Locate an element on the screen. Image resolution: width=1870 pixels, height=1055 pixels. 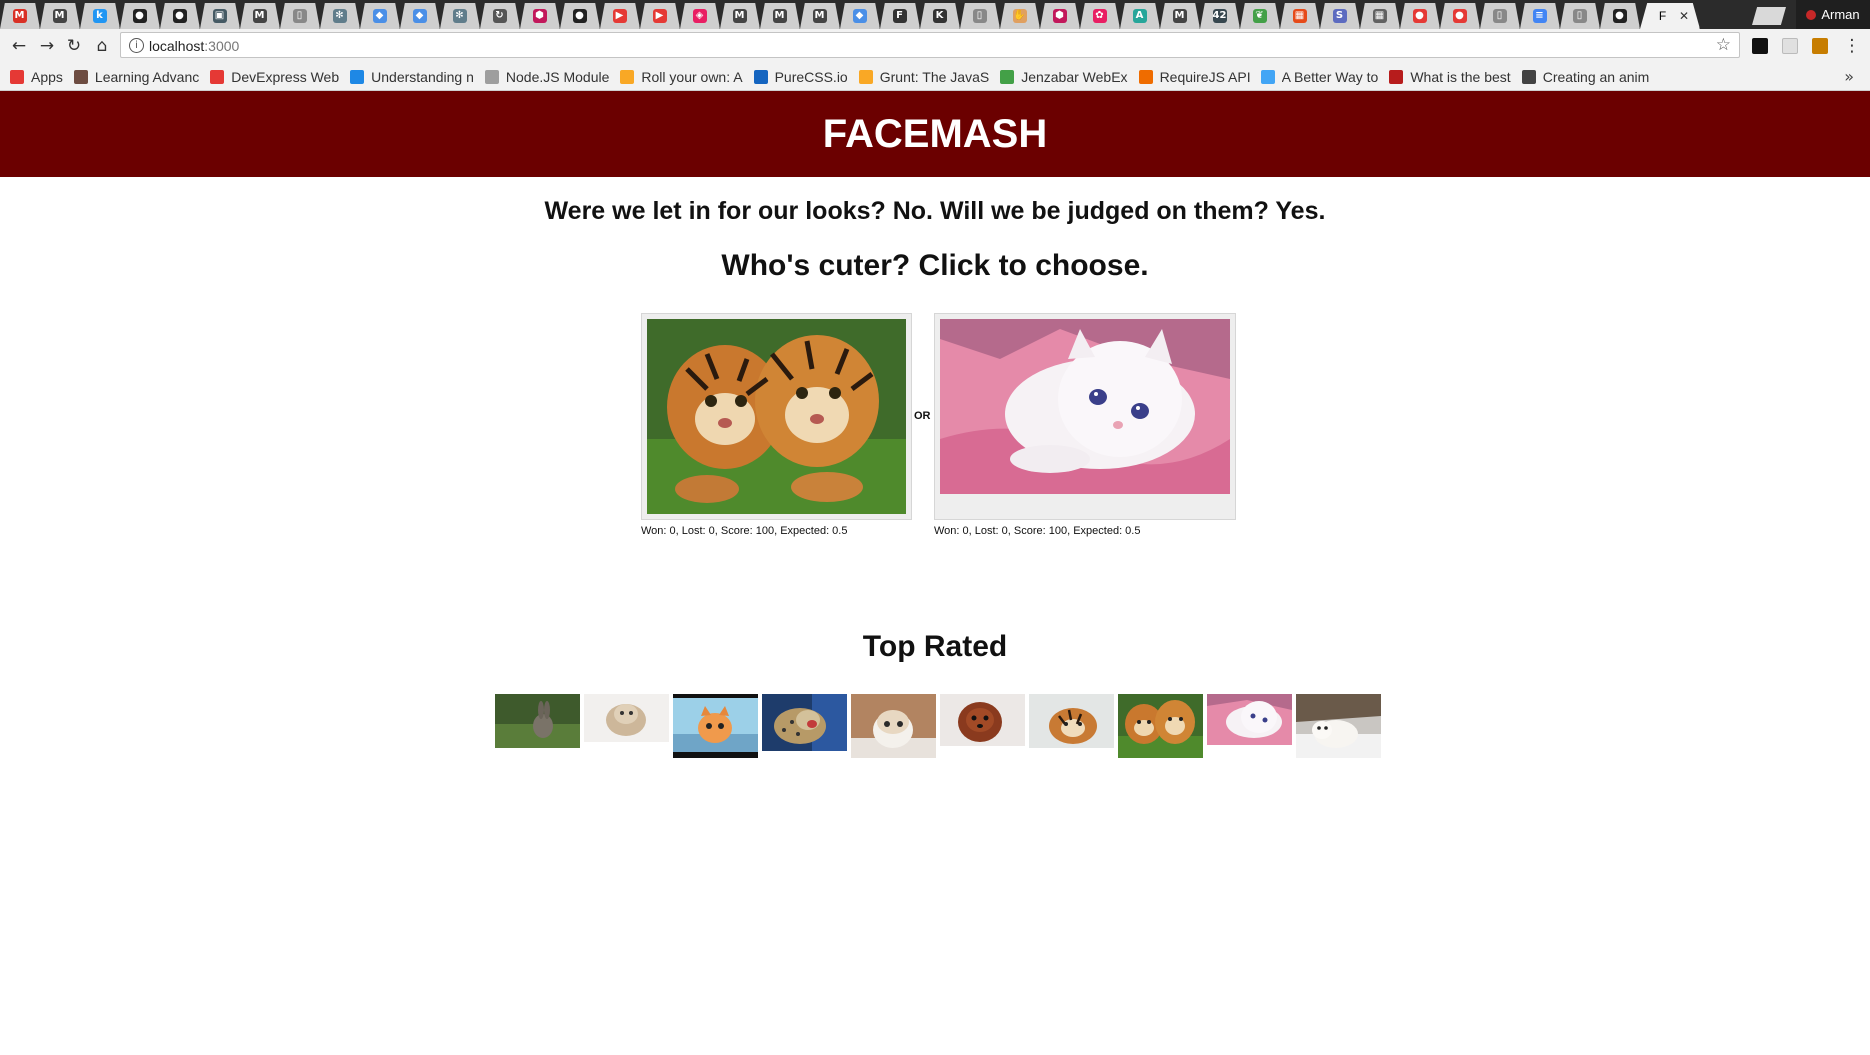
home-icon: ⌂ is located at coordinates (102, 46).